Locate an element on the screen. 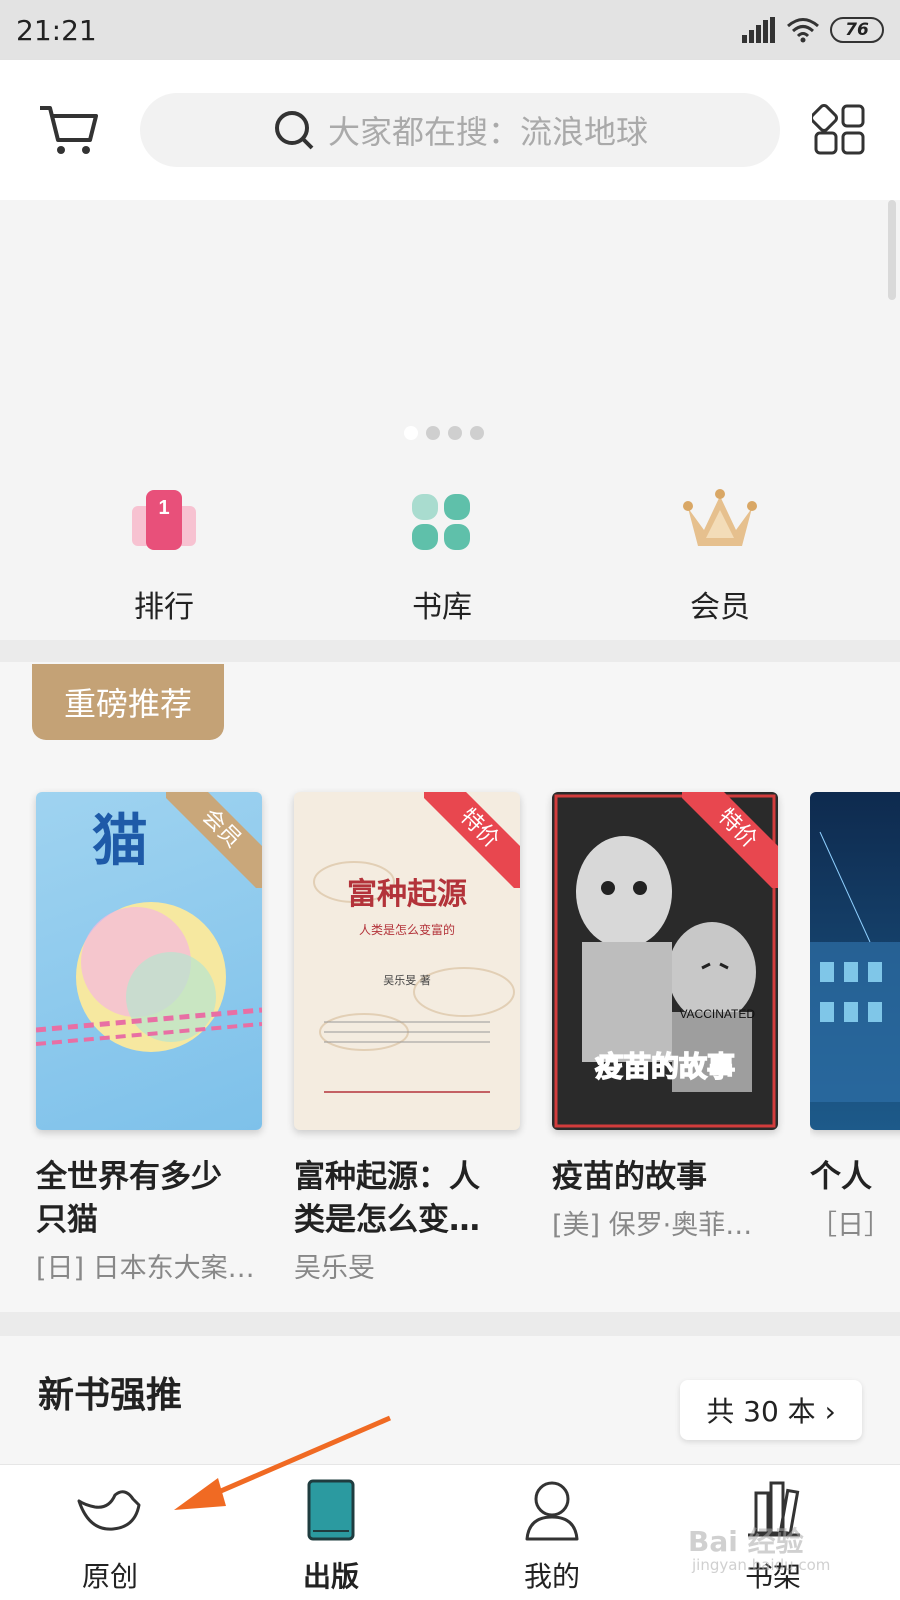  carousel-dots is located at coordinates (444, 433).